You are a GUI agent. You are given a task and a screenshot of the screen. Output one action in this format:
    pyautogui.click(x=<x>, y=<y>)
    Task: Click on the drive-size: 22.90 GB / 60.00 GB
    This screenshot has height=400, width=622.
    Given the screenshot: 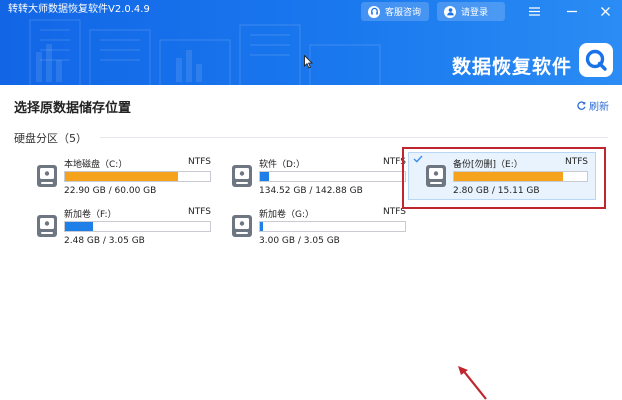 What is the action you would take?
    pyautogui.click(x=110, y=191)
    